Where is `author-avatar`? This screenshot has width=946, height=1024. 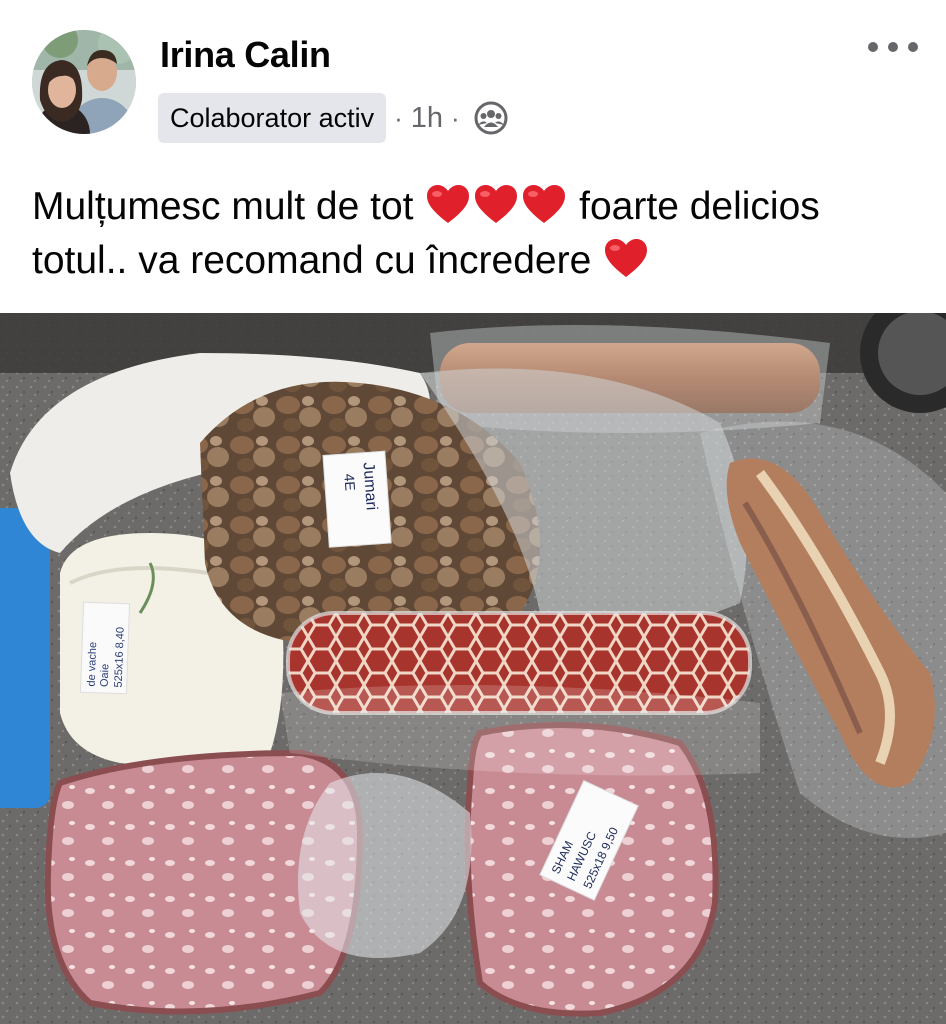 author-avatar is located at coordinates (84, 82).